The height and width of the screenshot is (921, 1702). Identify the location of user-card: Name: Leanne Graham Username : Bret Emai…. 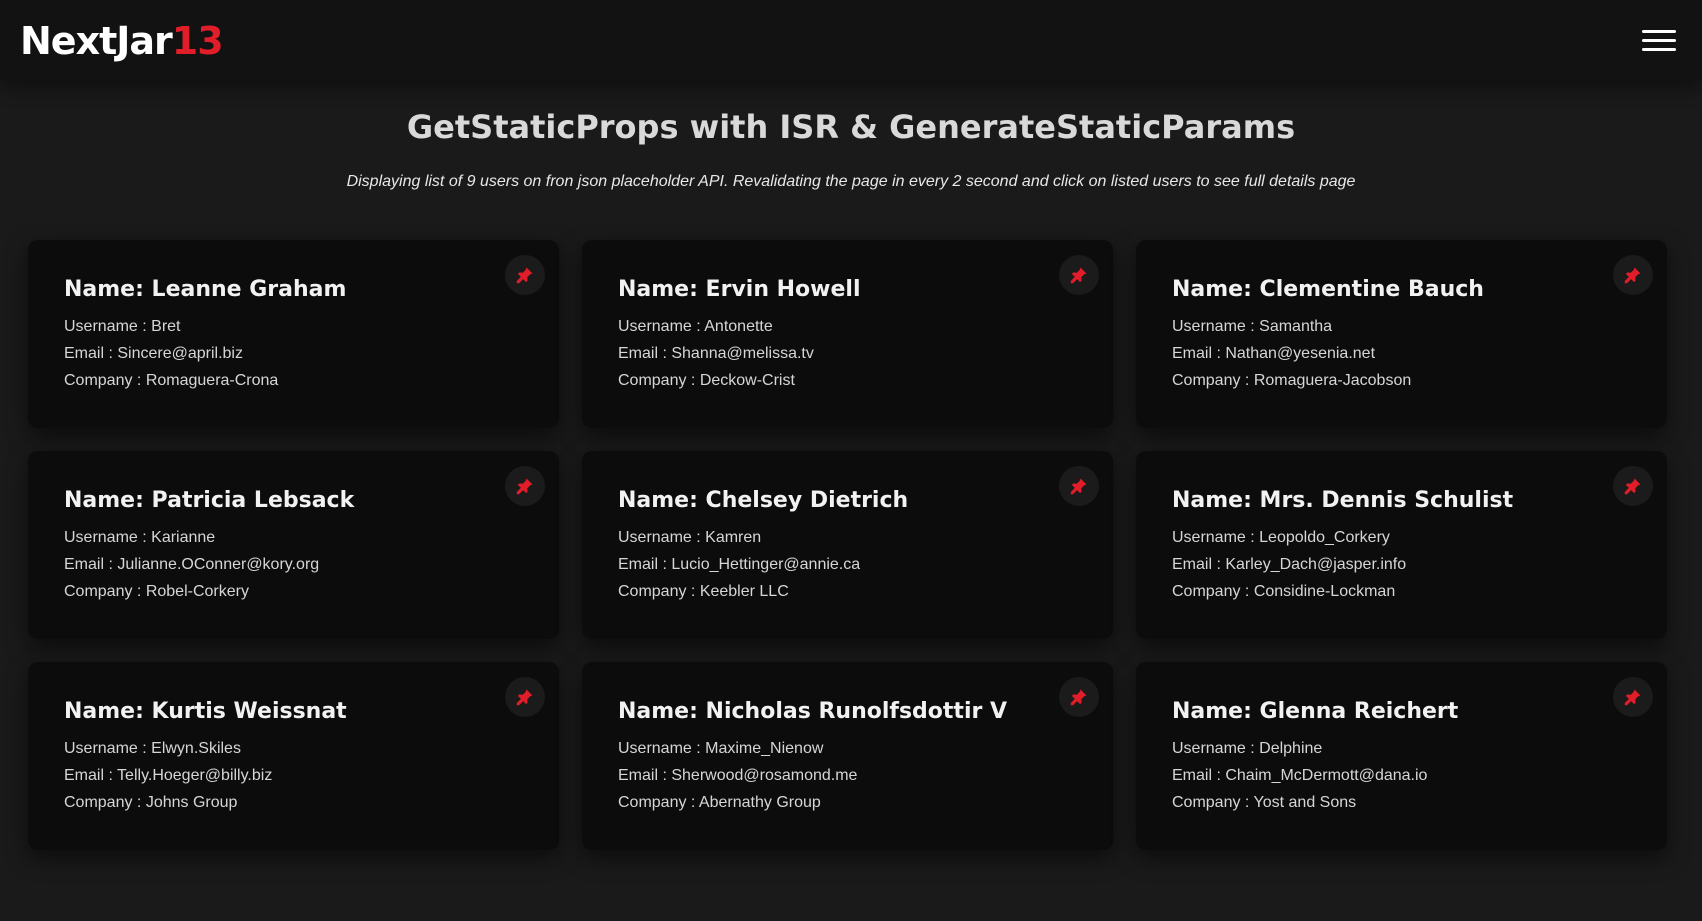
(293, 334).